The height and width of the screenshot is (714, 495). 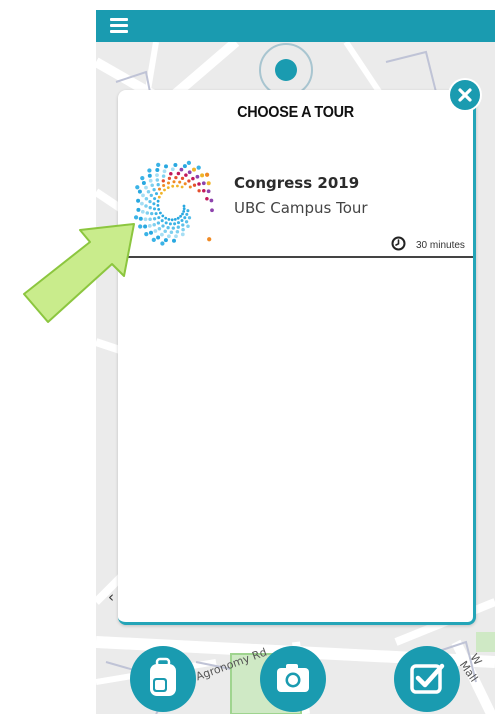 I want to click on camera-icon, so click(x=293, y=678).